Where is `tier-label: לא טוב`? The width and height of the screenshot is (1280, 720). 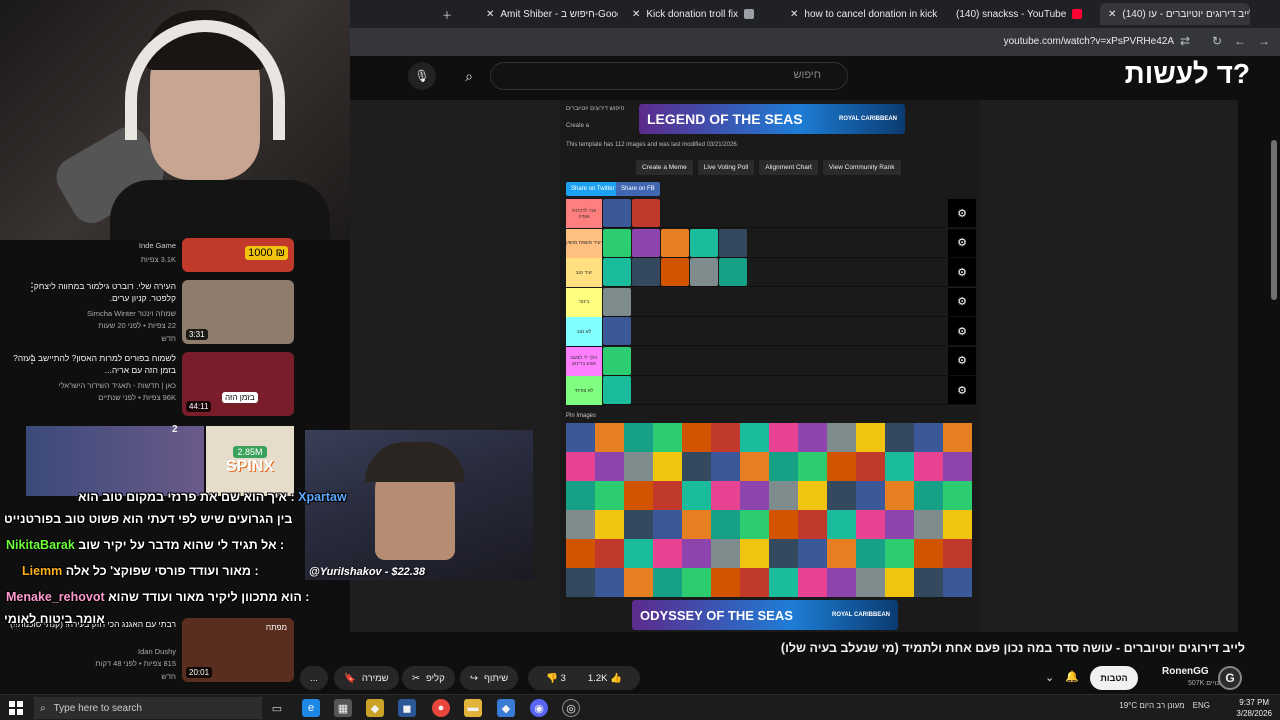 tier-label: לא טוב is located at coordinates (584, 331).